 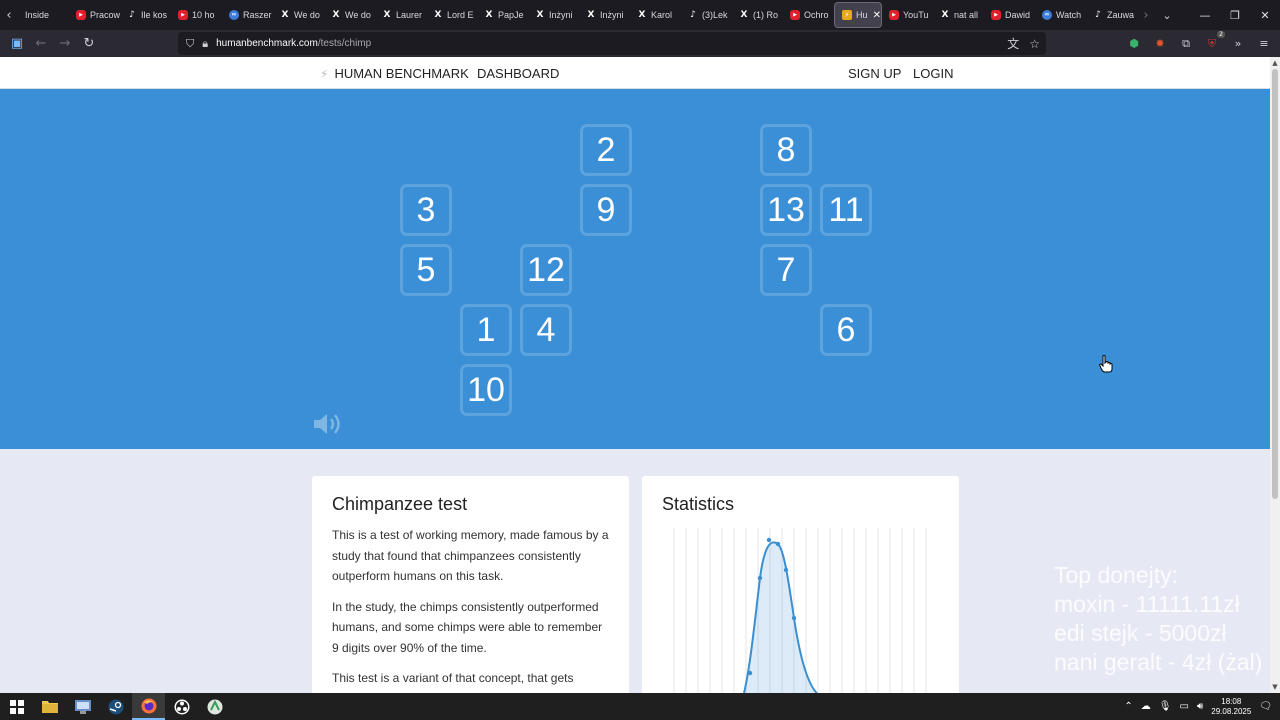 I want to click on overlay-line-1: Top donejty:, so click(x=1116, y=575).